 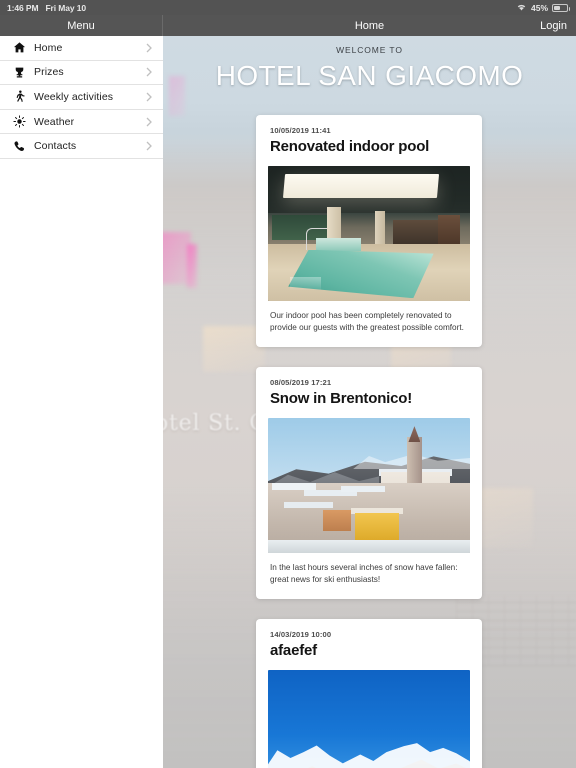 I want to click on news-card-title: Renovated indoor pool, so click(x=350, y=146).